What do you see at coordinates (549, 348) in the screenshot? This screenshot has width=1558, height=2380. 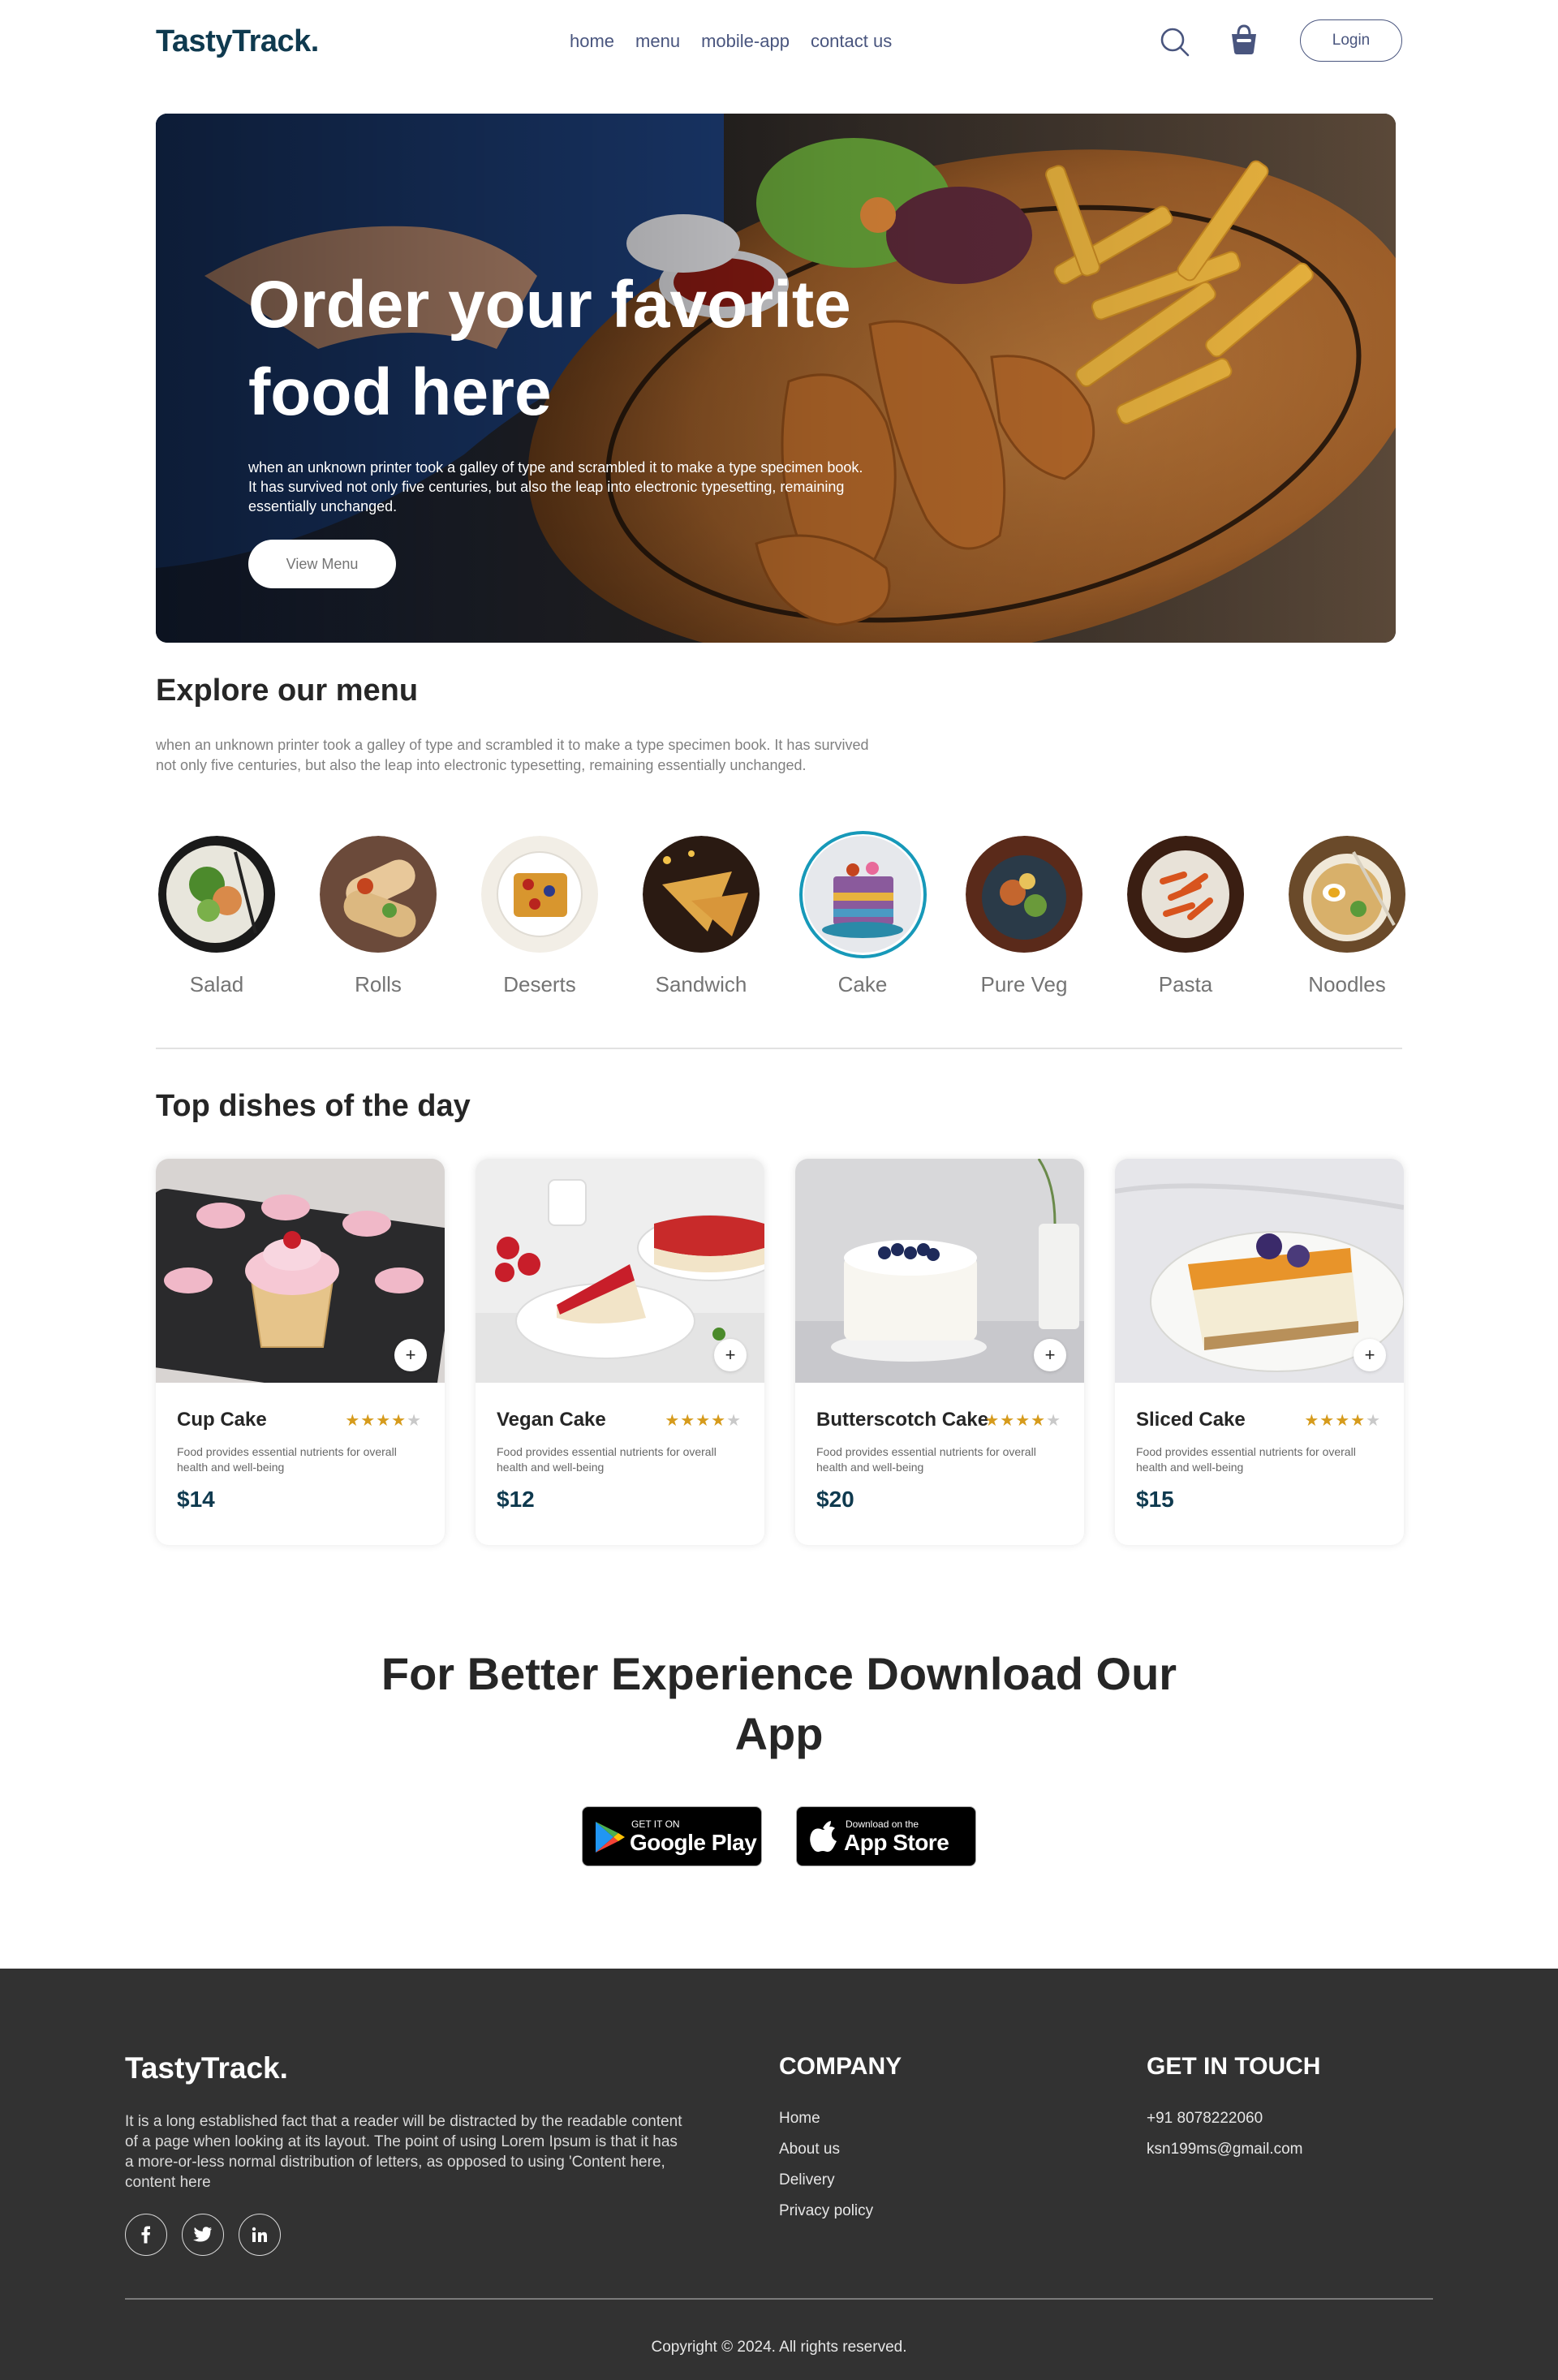 I see `hero-title: Order your favorite food here` at bounding box center [549, 348].